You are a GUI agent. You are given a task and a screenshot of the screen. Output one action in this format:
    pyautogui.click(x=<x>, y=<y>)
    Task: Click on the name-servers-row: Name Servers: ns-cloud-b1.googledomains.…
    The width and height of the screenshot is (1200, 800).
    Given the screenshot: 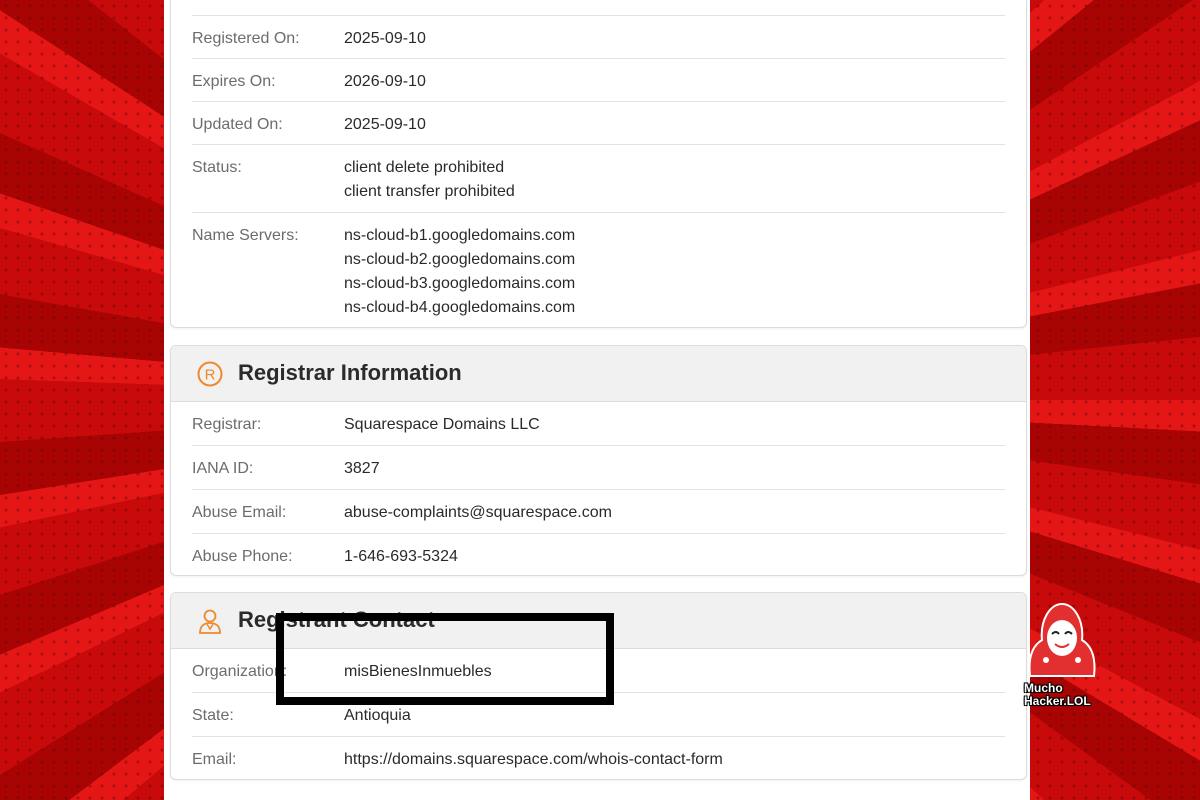 What is the action you would take?
    pyautogui.click(x=598, y=270)
    